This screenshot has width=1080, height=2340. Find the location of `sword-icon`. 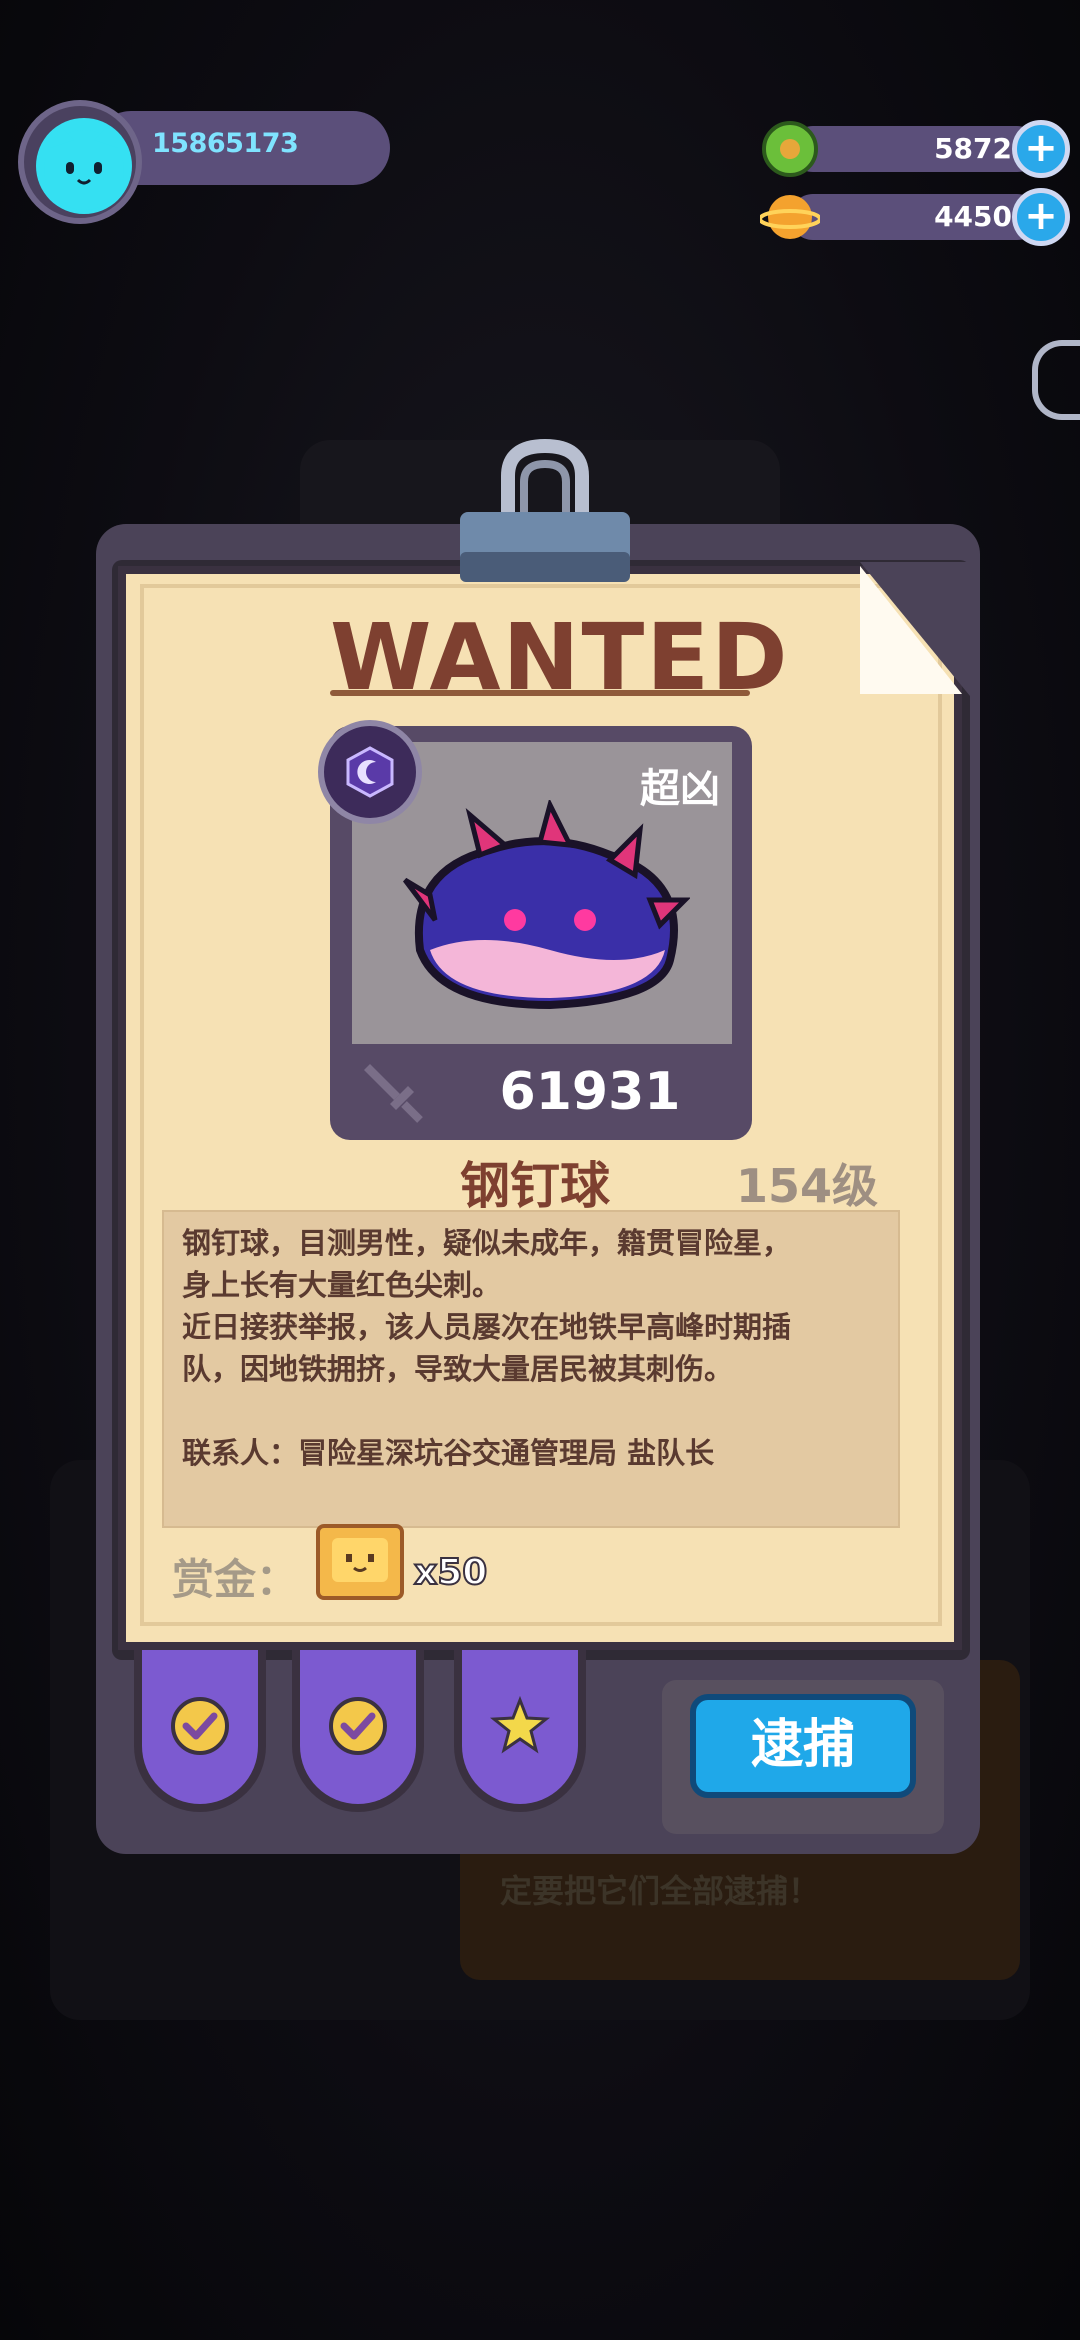

sword-icon is located at coordinates (393, 1093).